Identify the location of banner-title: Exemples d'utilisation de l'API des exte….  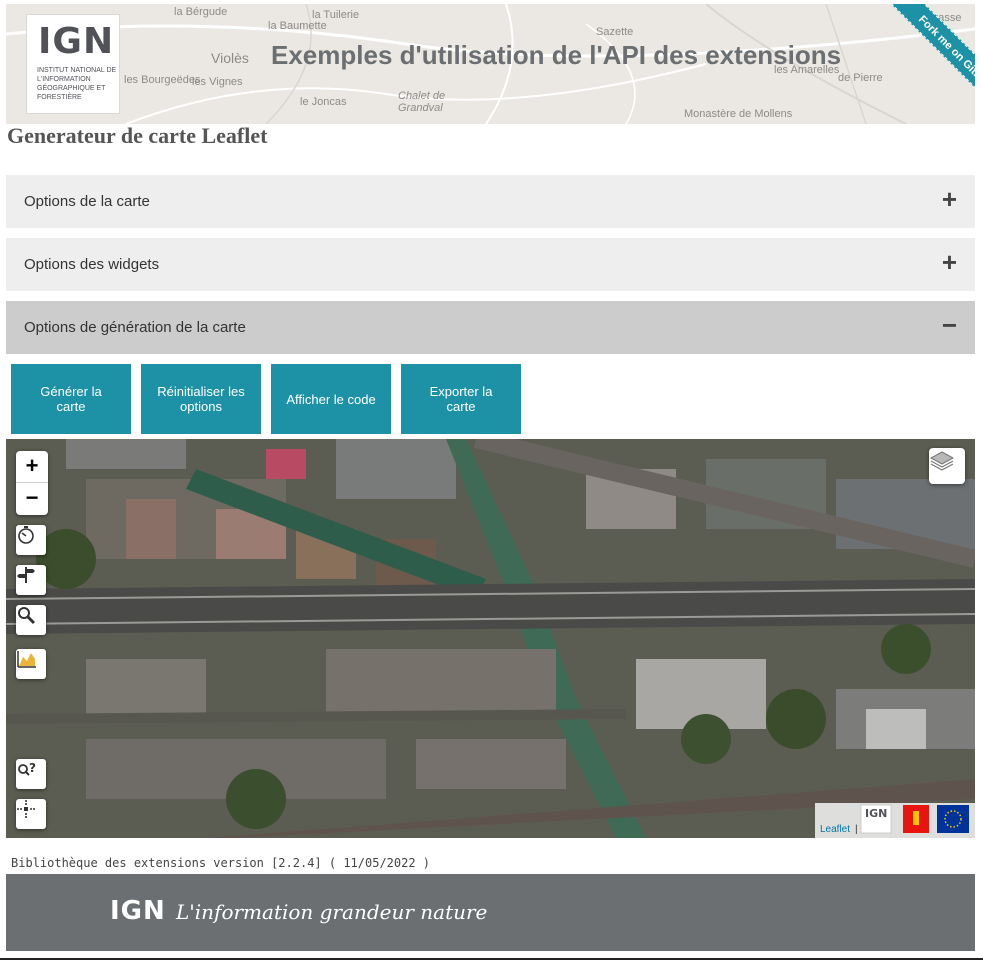
(556, 55).